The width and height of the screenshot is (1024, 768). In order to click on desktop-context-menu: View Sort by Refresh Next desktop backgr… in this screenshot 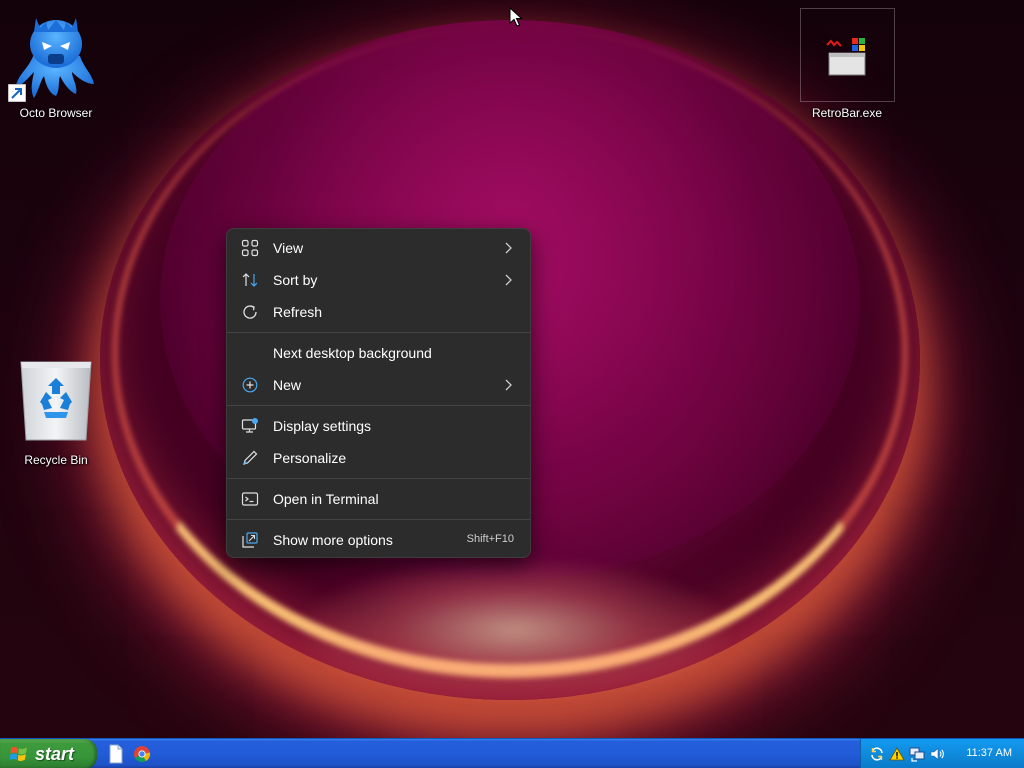, I will do `click(378, 393)`.